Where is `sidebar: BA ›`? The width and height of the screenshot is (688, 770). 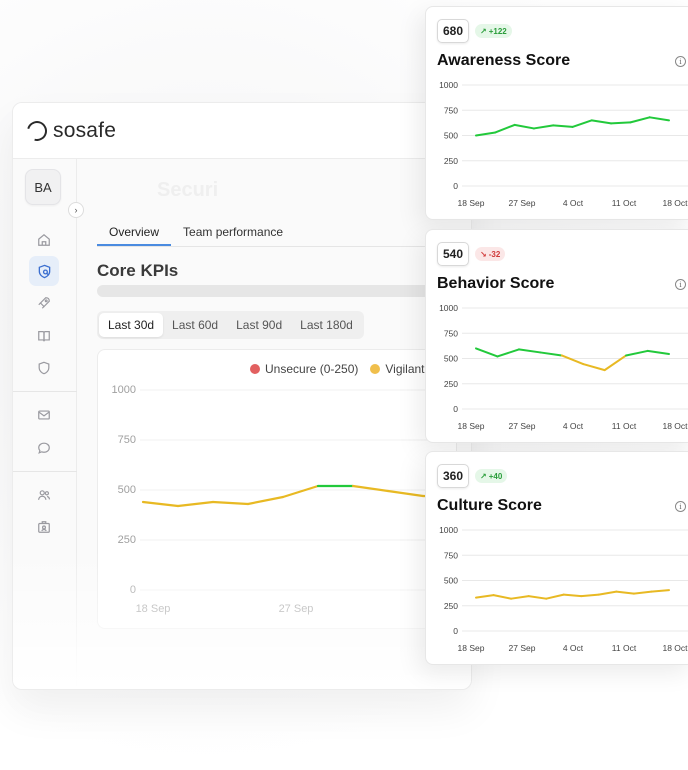 sidebar: BA › is located at coordinates (48, 424).